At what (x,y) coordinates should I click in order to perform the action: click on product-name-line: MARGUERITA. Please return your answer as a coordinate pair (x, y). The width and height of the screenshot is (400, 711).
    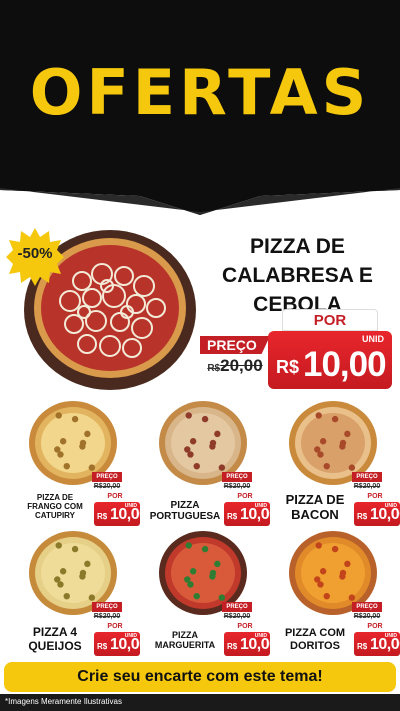
    Looking at the image, I should click on (185, 645).